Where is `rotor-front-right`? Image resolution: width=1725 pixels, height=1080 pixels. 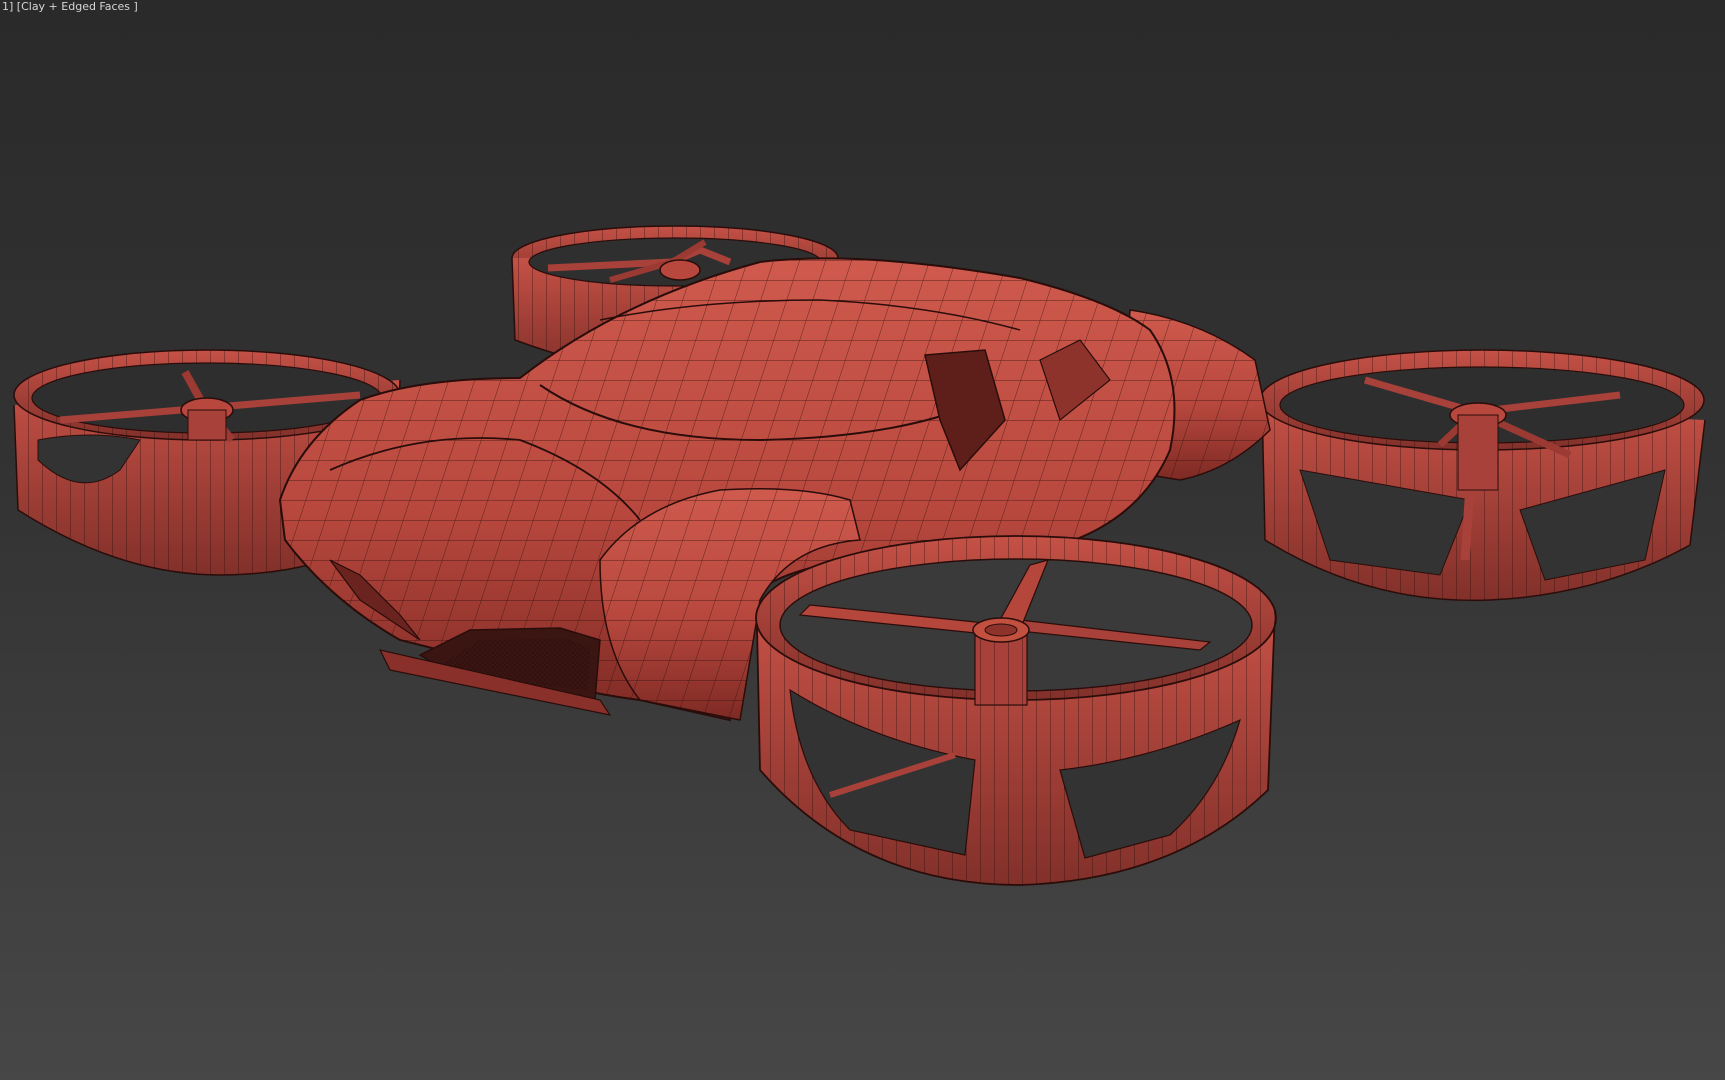
rotor-front-right is located at coordinates (1016, 710).